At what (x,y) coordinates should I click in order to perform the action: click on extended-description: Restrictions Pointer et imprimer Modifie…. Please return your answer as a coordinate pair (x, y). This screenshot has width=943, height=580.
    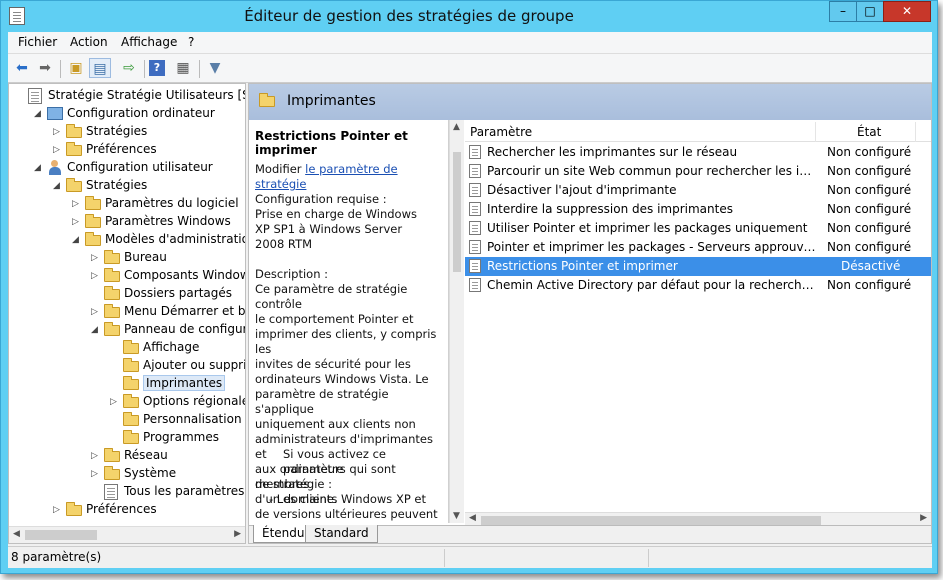
    Looking at the image, I should click on (349, 321).